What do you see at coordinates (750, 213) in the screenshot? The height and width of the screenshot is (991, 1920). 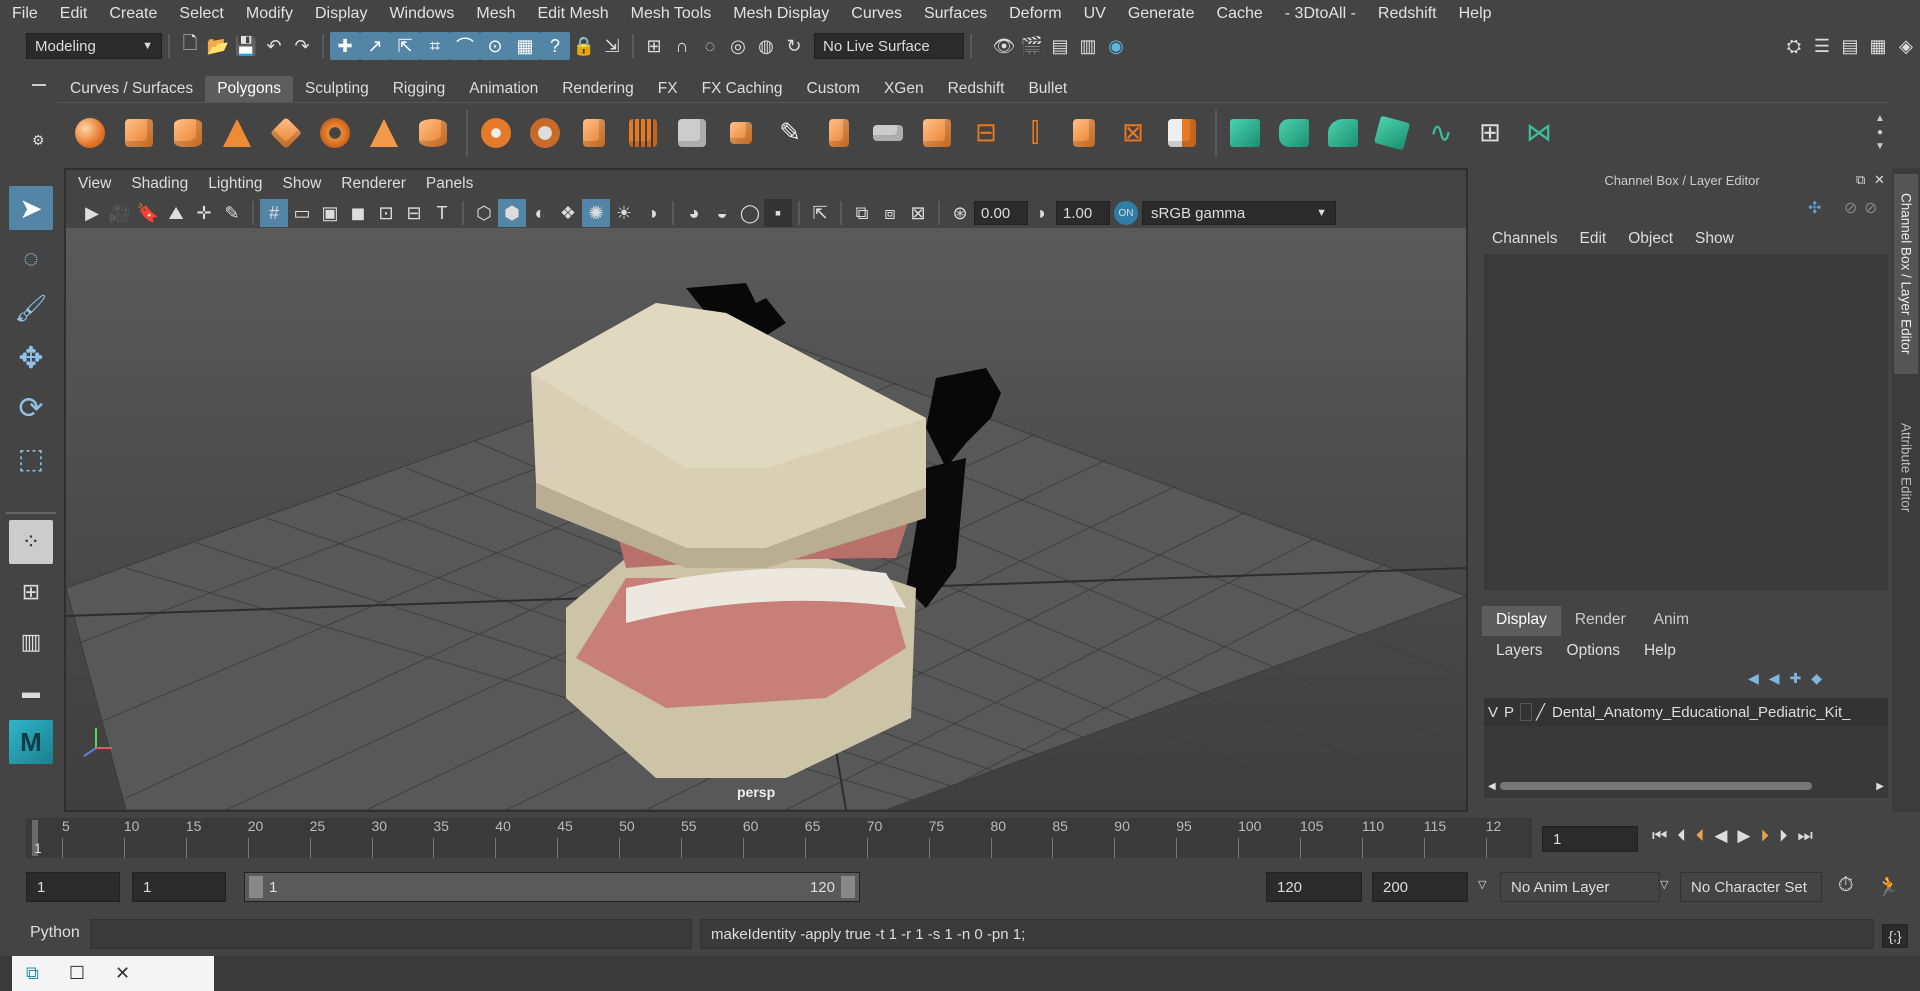 I see `depth-of-field-icon: ◯` at bounding box center [750, 213].